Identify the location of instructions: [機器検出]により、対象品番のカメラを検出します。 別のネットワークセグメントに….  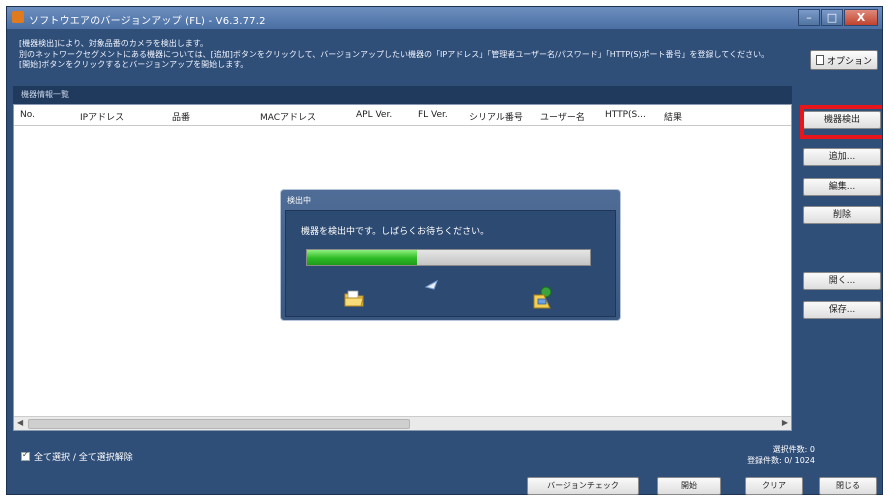
(399, 55).